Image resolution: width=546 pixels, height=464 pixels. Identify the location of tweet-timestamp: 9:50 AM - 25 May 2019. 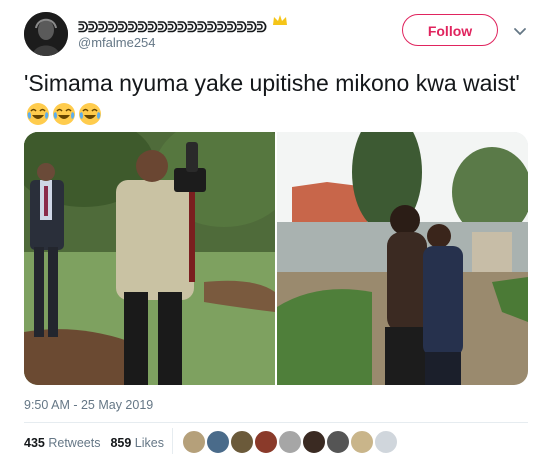
(88, 405).